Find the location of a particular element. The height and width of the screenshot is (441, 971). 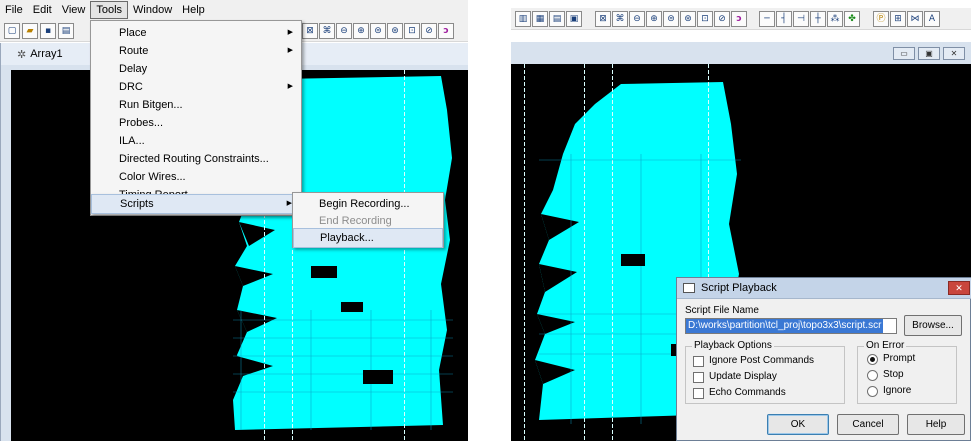

array-window-icon: ✲ is located at coordinates (22, 54).